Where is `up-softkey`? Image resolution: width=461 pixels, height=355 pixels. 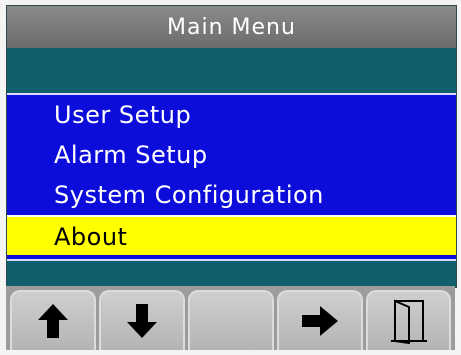
up-softkey is located at coordinates (53, 320).